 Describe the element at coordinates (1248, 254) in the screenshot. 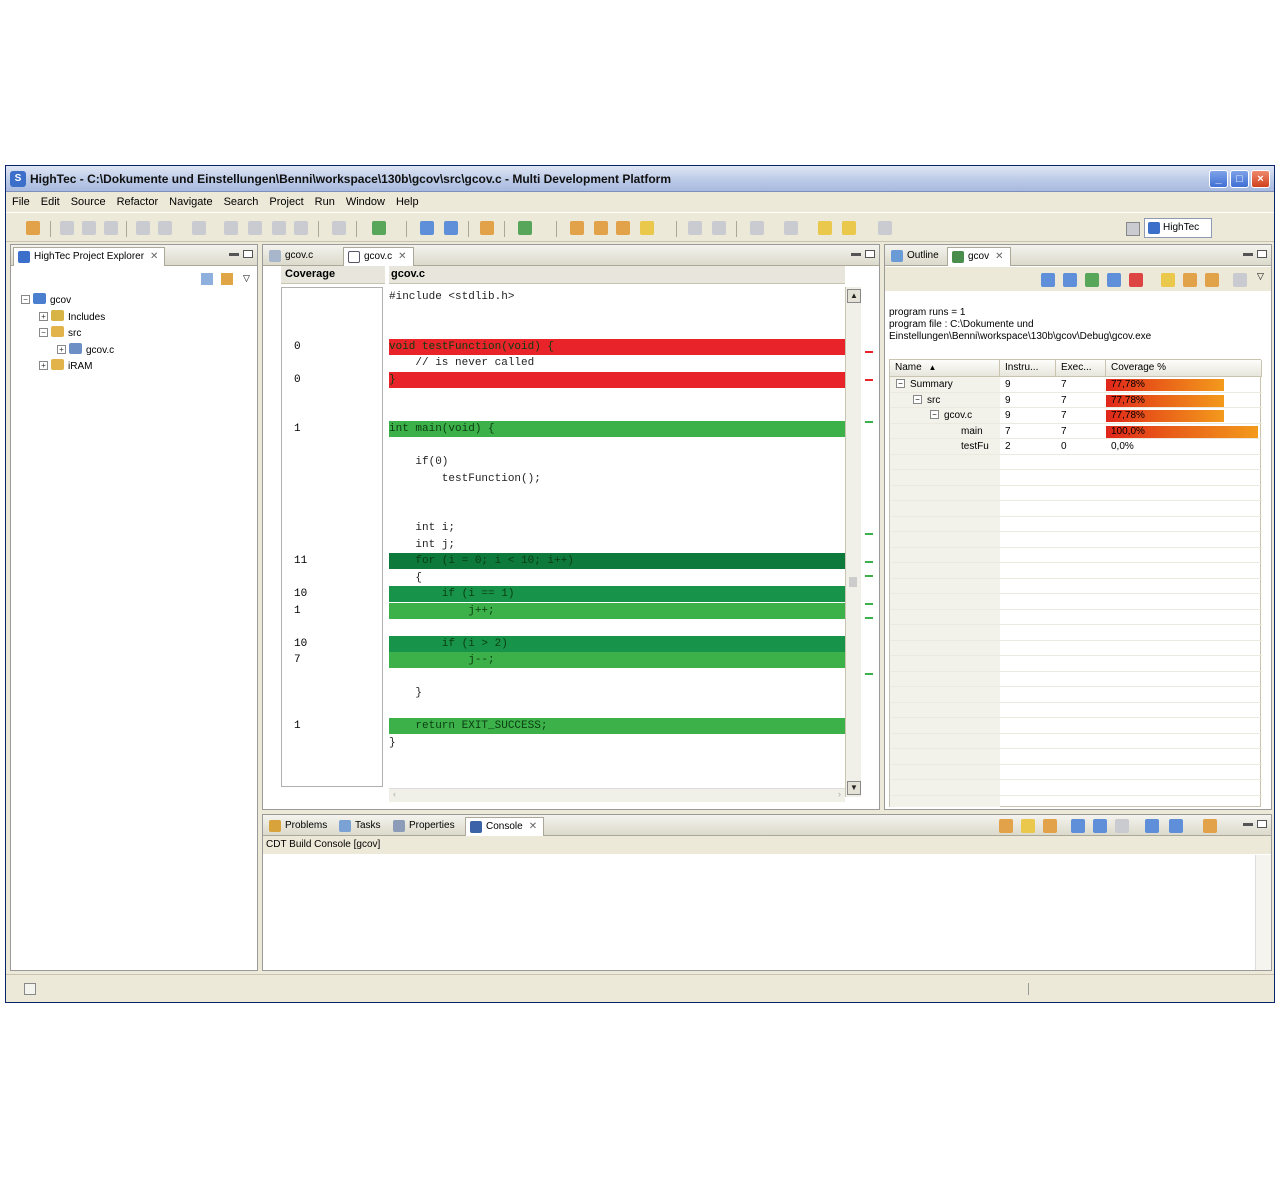

I see `minimize-view-icon` at that location.